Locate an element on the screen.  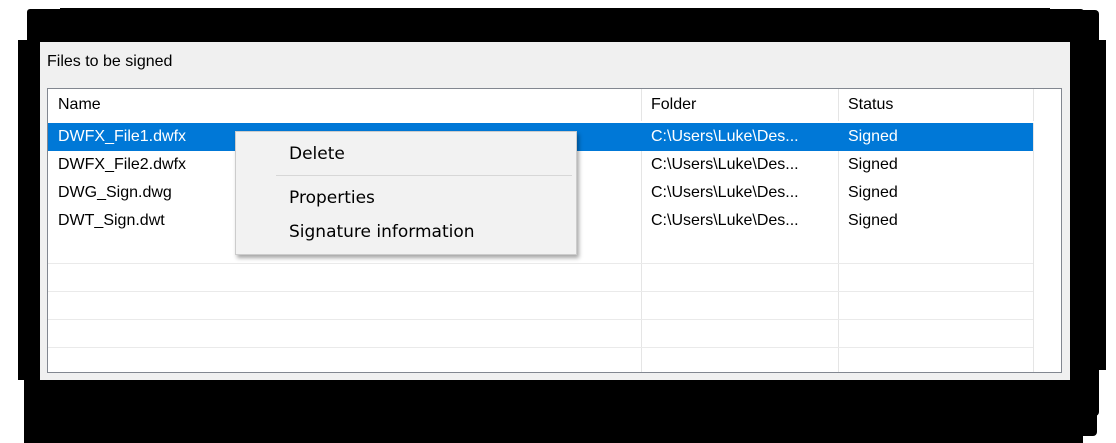
menu-item-signature-information: Signature information is located at coordinates (405, 232).